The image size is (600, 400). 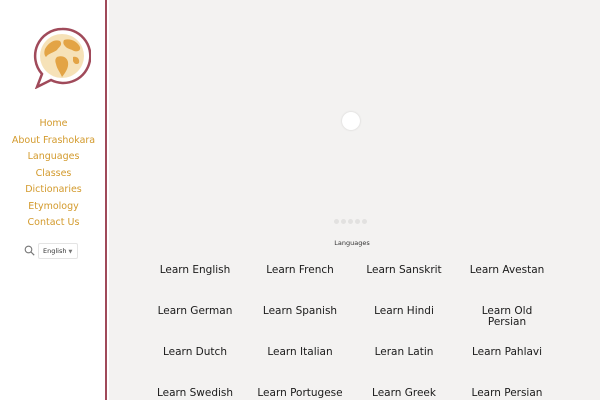 I want to click on language-link-english: Learn English, so click(x=195, y=270).